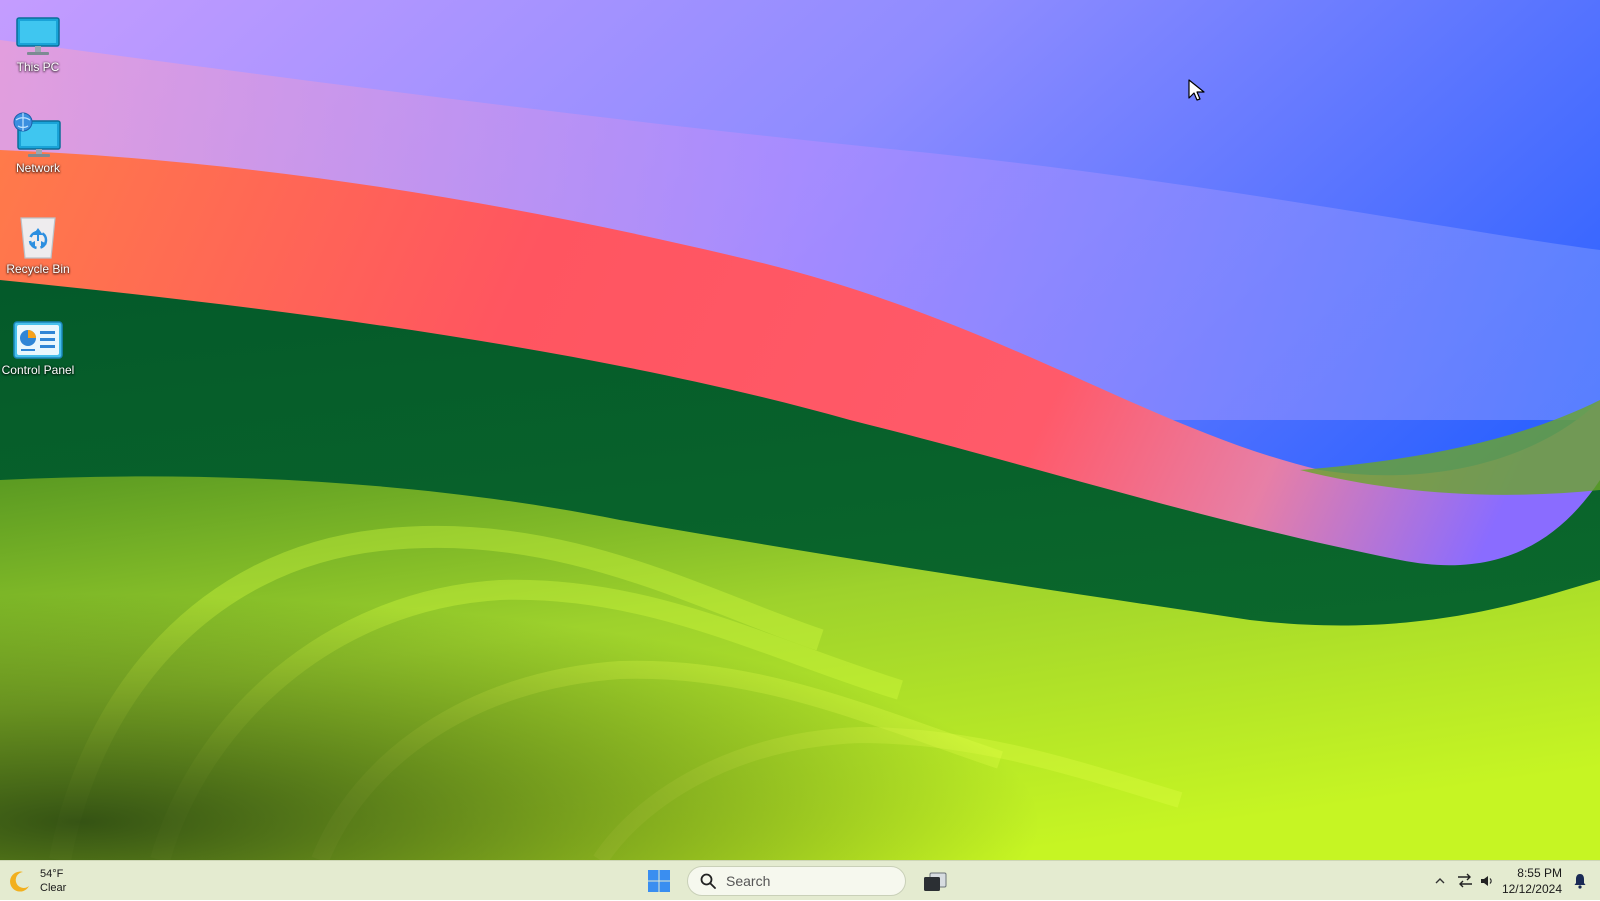  I want to click on volume-button, so click(1487, 881).